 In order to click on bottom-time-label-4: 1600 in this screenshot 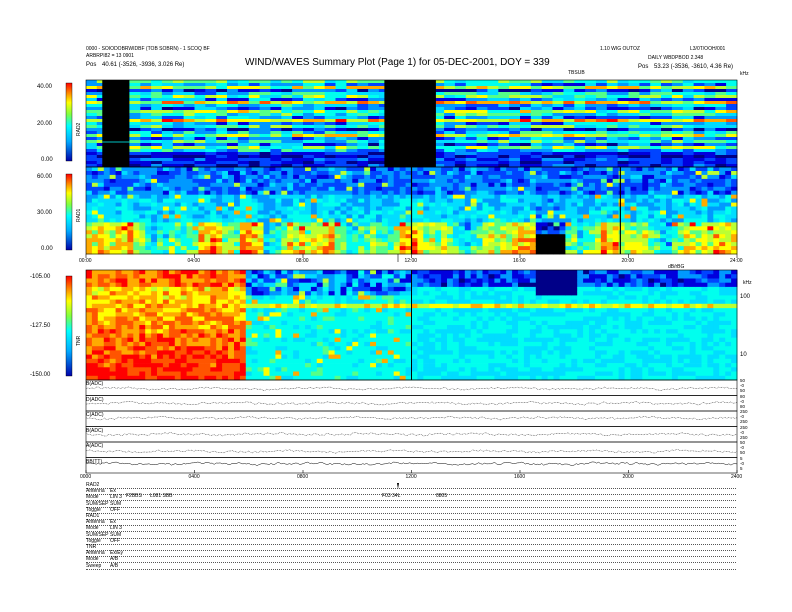, I will do `click(520, 477)`.